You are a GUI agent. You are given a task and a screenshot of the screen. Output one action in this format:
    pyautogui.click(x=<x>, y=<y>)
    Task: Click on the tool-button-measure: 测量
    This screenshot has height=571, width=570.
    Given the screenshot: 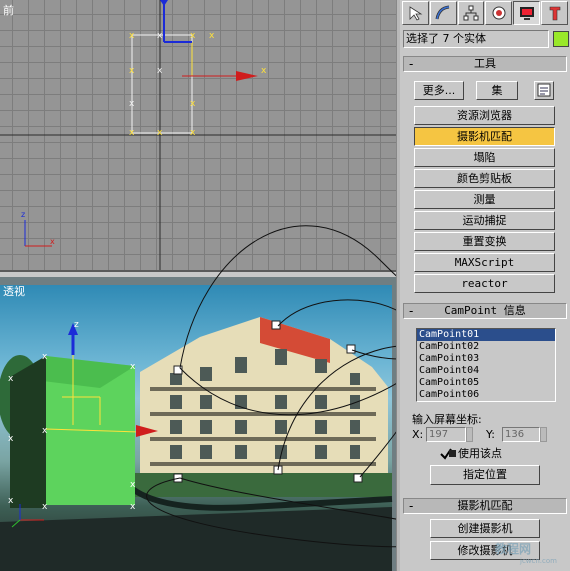 What is the action you would take?
    pyautogui.click(x=484, y=199)
    